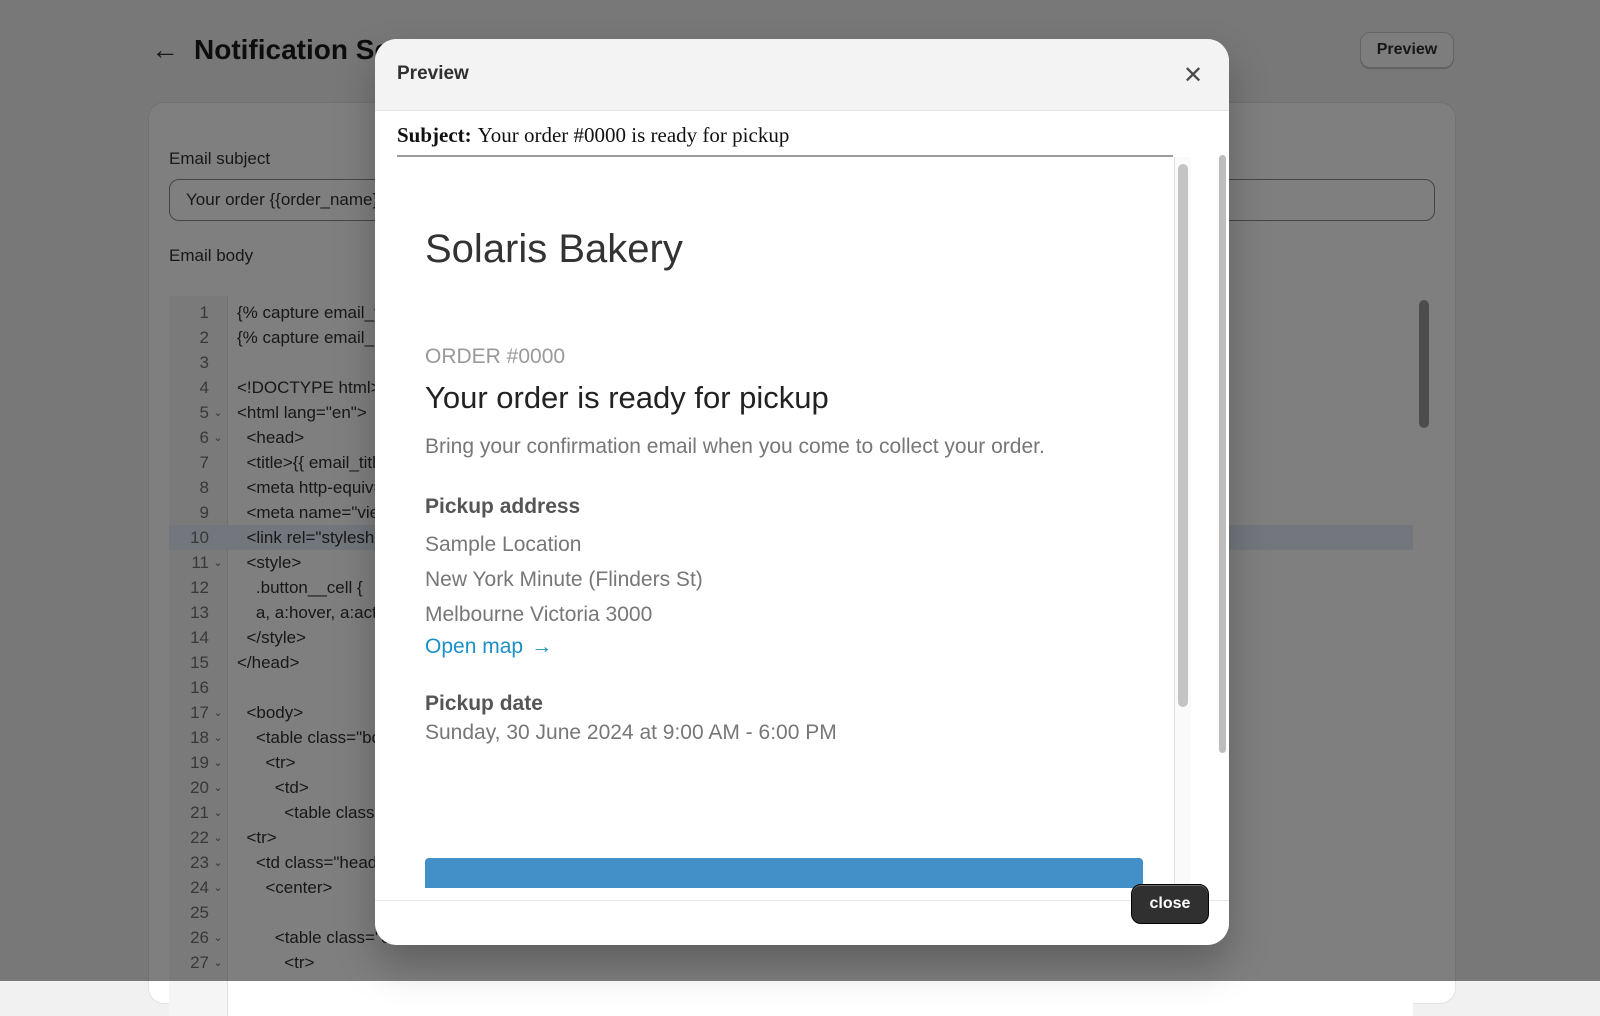  What do you see at coordinates (503, 544) in the screenshot?
I see `address-line: Sample Location` at bounding box center [503, 544].